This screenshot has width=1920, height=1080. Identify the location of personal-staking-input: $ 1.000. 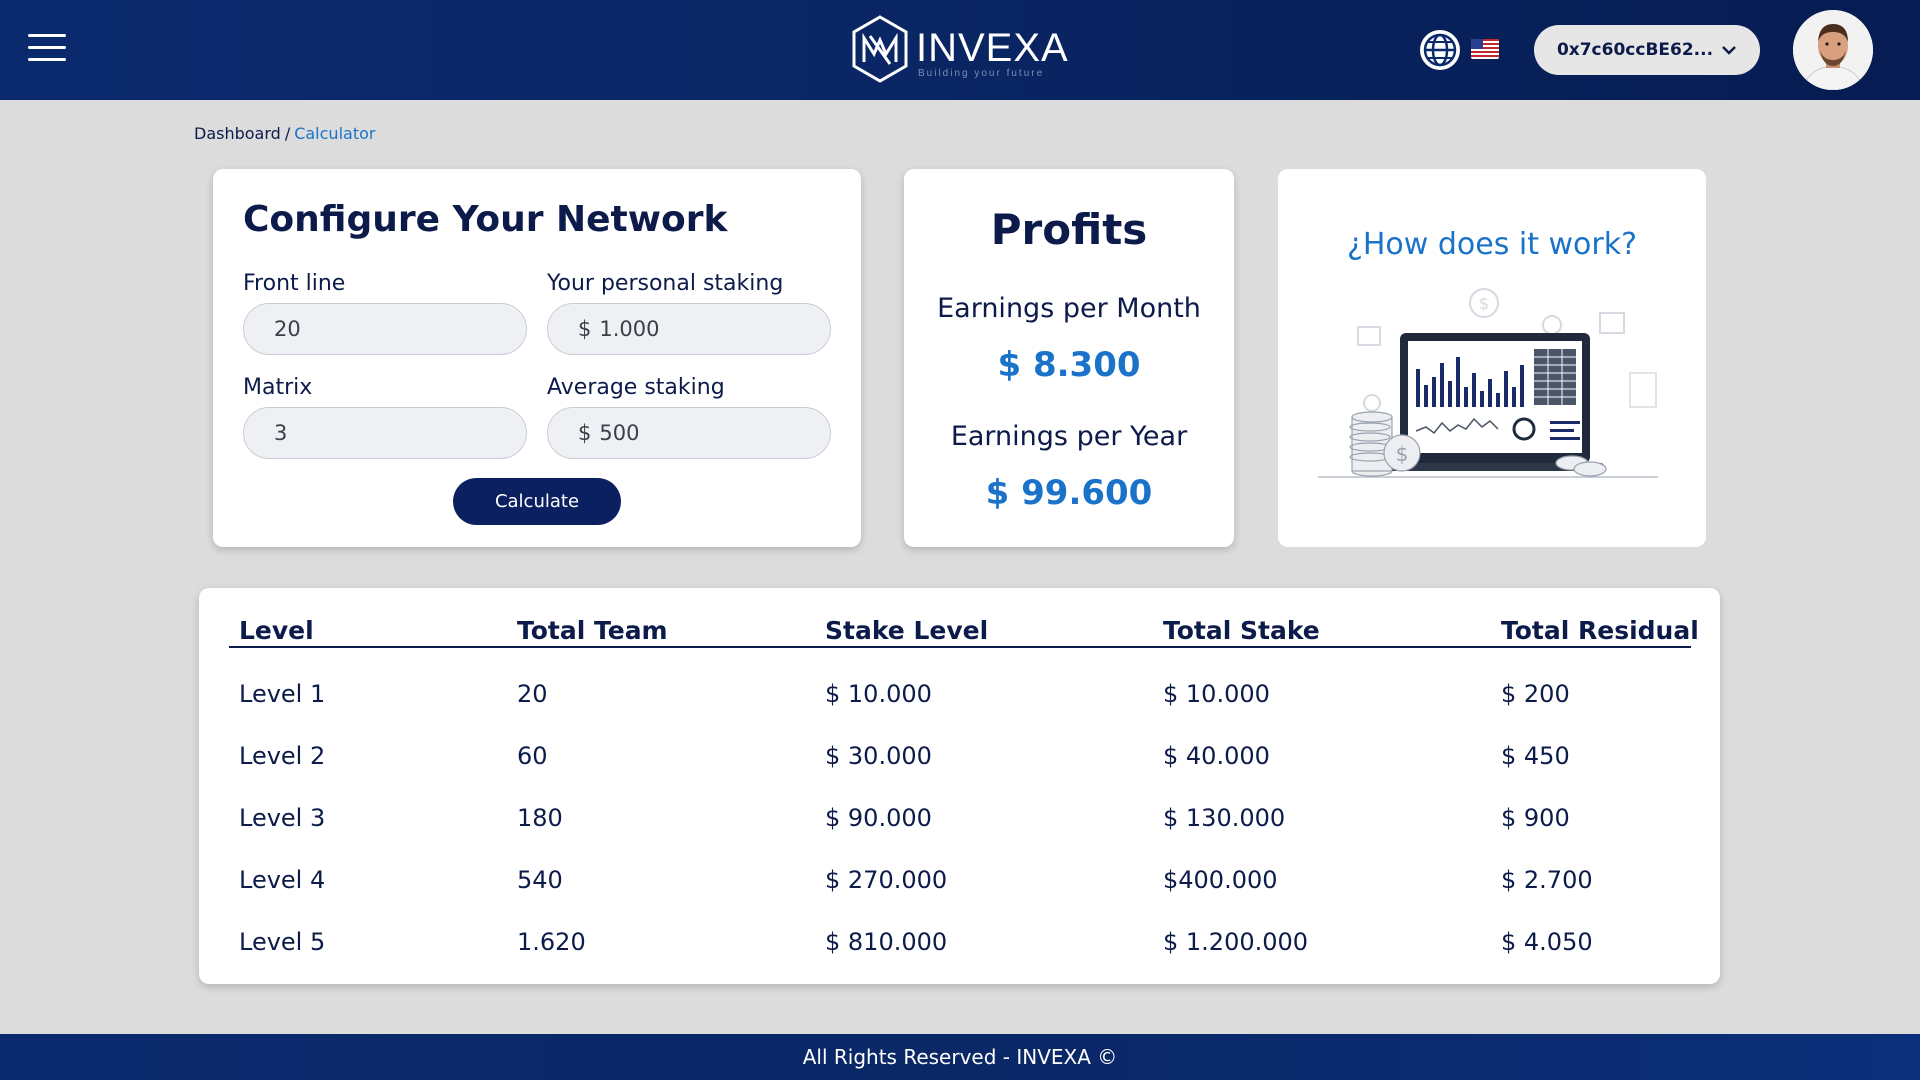
(689, 329).